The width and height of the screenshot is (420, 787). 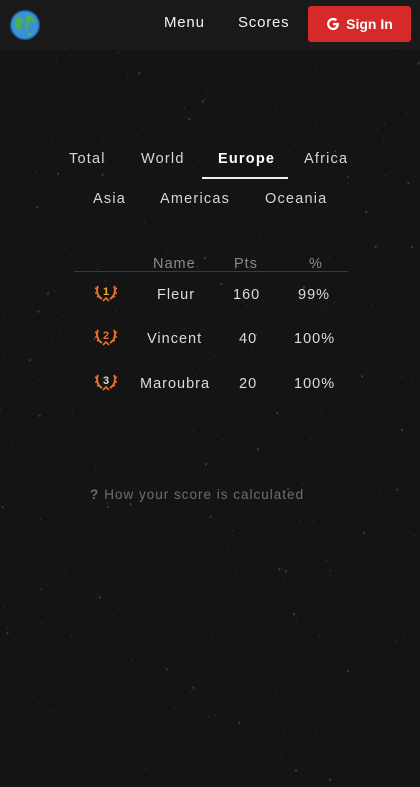 I want to click on rank-number: 2, so click(x=106, y=336).